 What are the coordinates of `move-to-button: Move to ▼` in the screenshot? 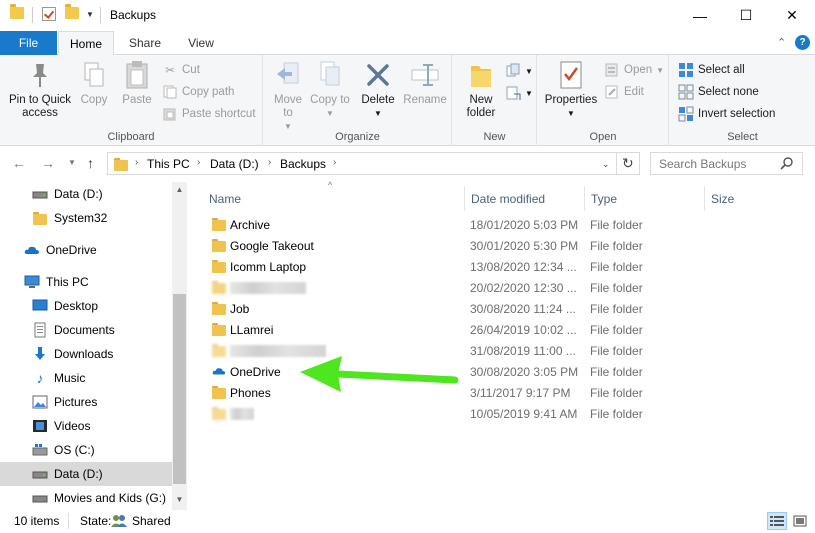 It's located at (288, 96).